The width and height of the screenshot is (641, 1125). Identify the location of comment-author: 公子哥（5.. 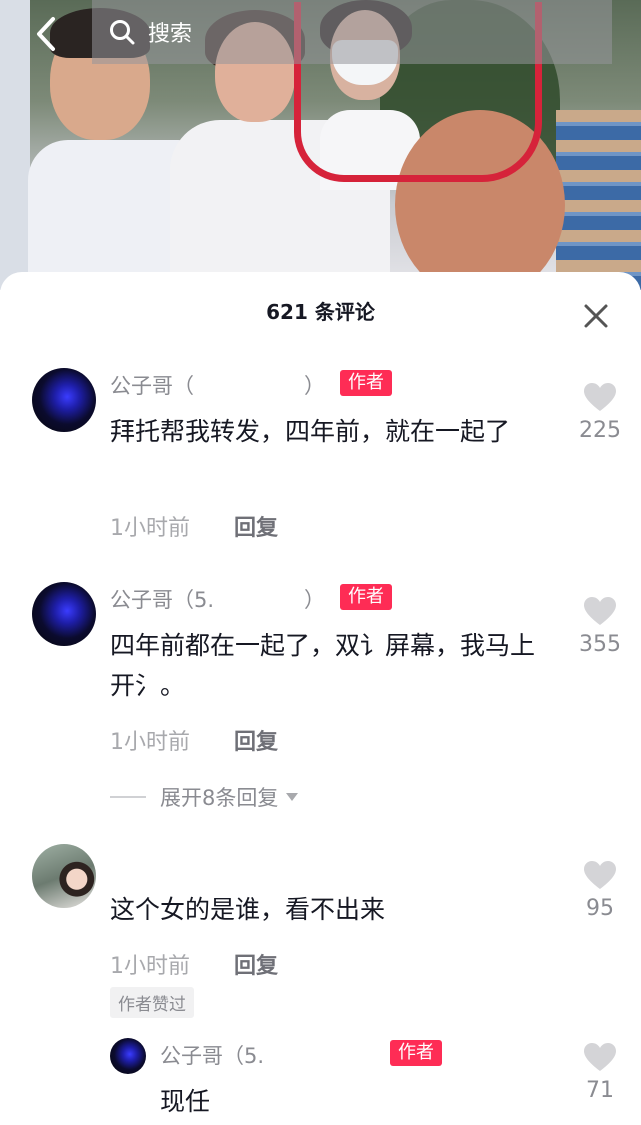
(162, 599).